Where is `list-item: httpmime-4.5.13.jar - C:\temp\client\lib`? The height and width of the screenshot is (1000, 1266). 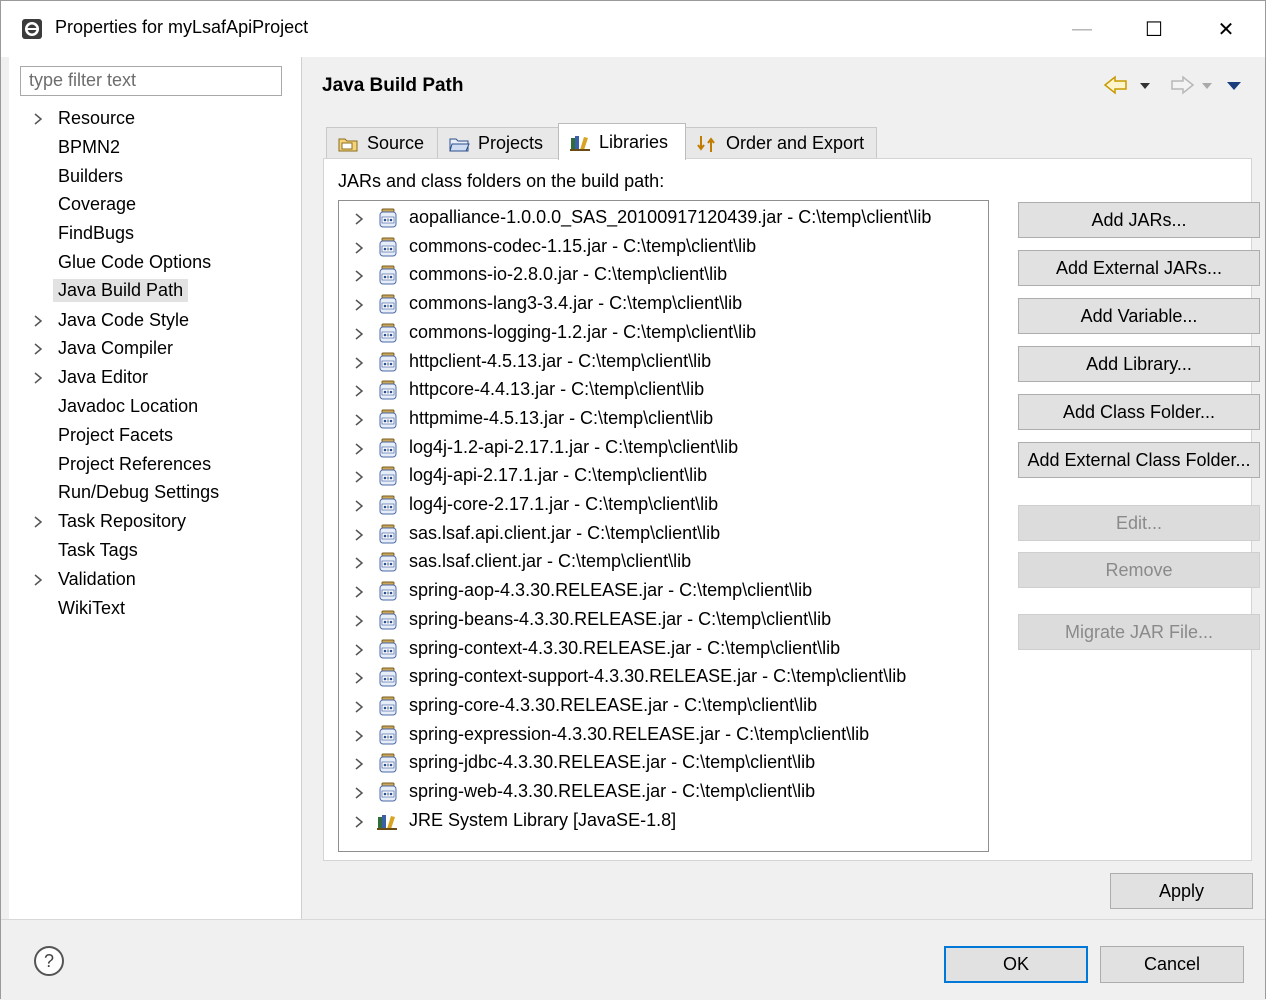
list-item: httpmime-4.5.13.jar - C:\temp\client\lib is located at coordinates (663, 419).